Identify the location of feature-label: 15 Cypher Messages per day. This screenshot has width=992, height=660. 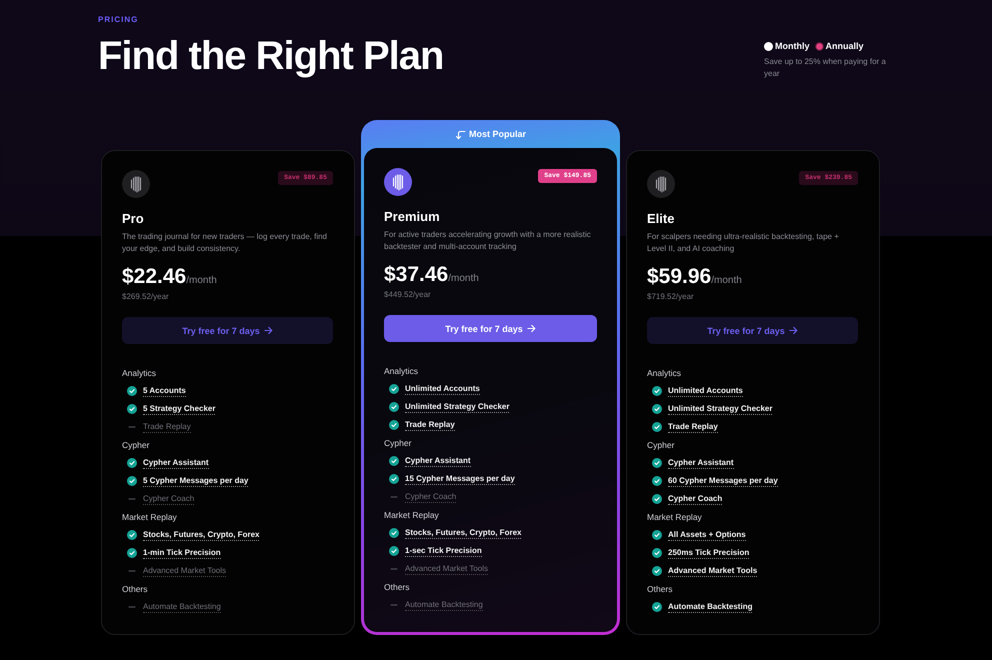
(460, 479).